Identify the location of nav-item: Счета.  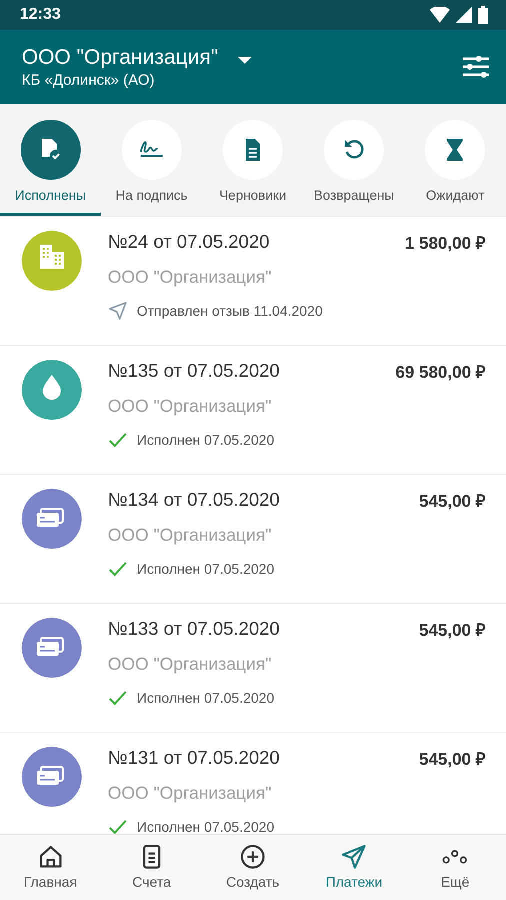
(151, 867).